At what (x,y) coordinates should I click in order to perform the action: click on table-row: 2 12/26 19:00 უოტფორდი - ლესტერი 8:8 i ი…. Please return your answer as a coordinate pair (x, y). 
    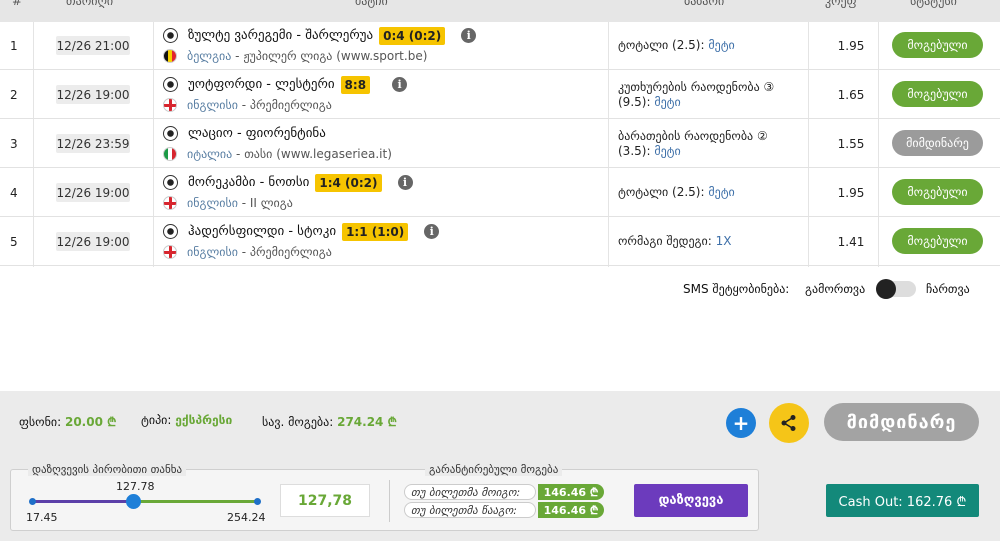
    Looking at the image, I should click on (500, 94).